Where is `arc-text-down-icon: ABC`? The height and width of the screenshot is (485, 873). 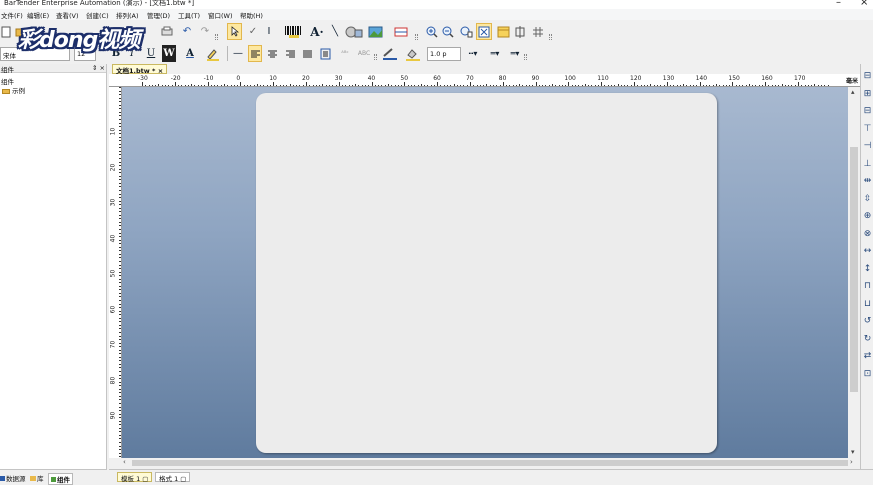
arc-text-down-icon: ABC is located at coordinates (364, 53).